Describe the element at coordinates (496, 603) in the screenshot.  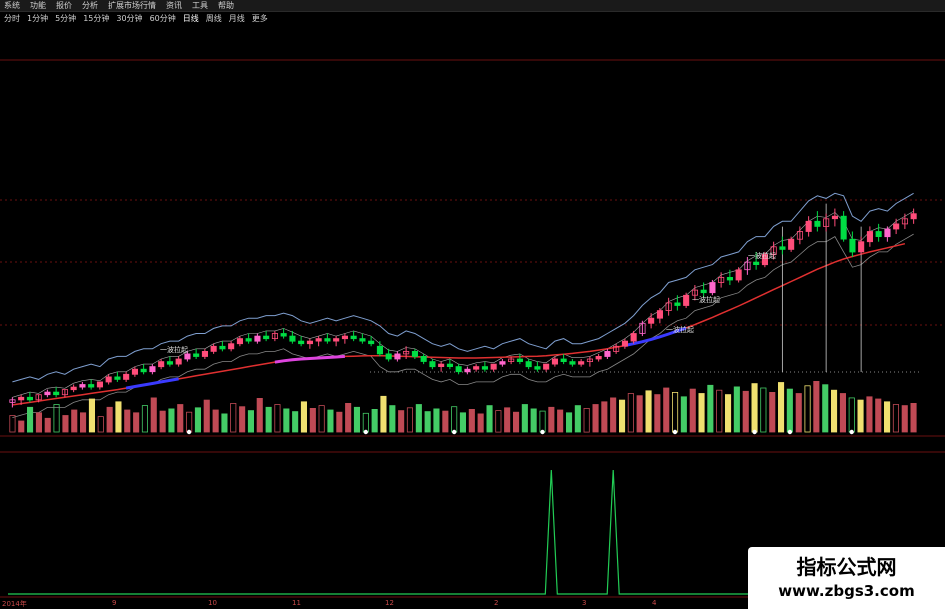
I see `axis-label-5: 2` at that location.